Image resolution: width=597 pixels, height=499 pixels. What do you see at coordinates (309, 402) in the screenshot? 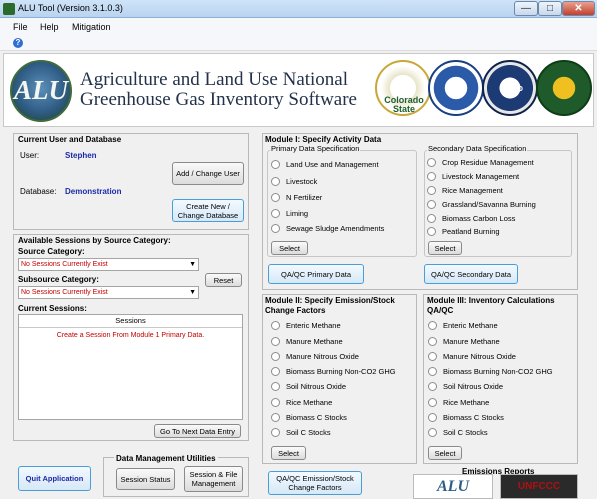
I see `radio-label: Rice Methane` at bounding box center [309, 402].